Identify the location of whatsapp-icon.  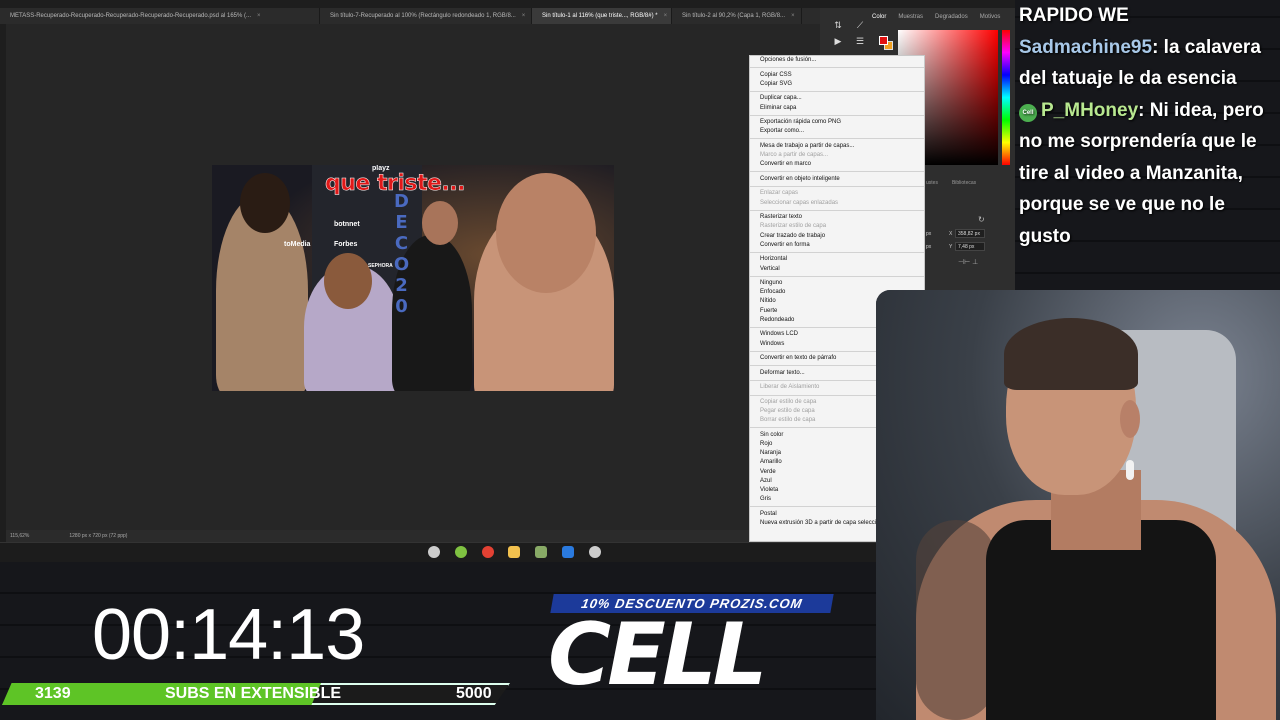
(460, 552).